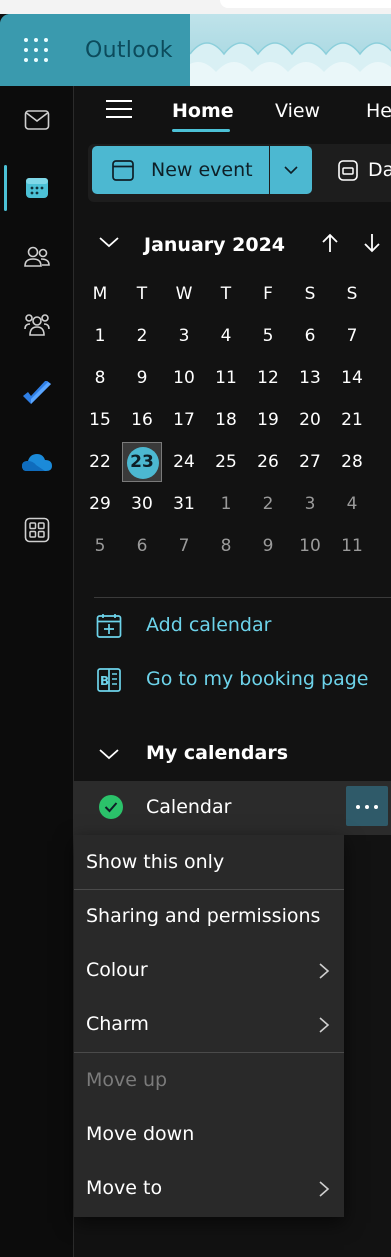 The width and height of the screenshot is (391, 1257). What do you see at coordinates (36, 325) in the screenshot?
I see `groups-icon` at bounding box center [36, 325].